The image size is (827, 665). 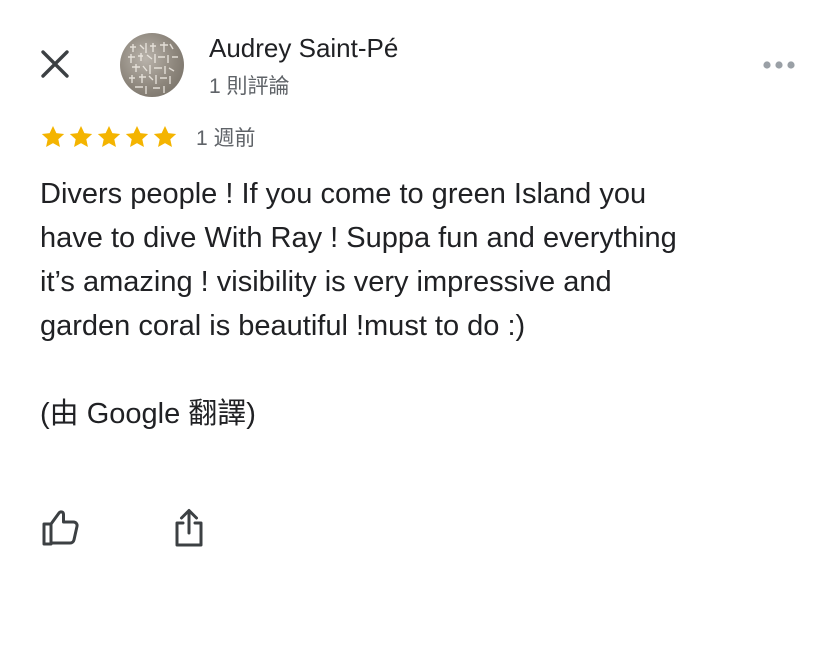 I want to click on author-review-count: 1 則評論, so click(x=249, y=86).